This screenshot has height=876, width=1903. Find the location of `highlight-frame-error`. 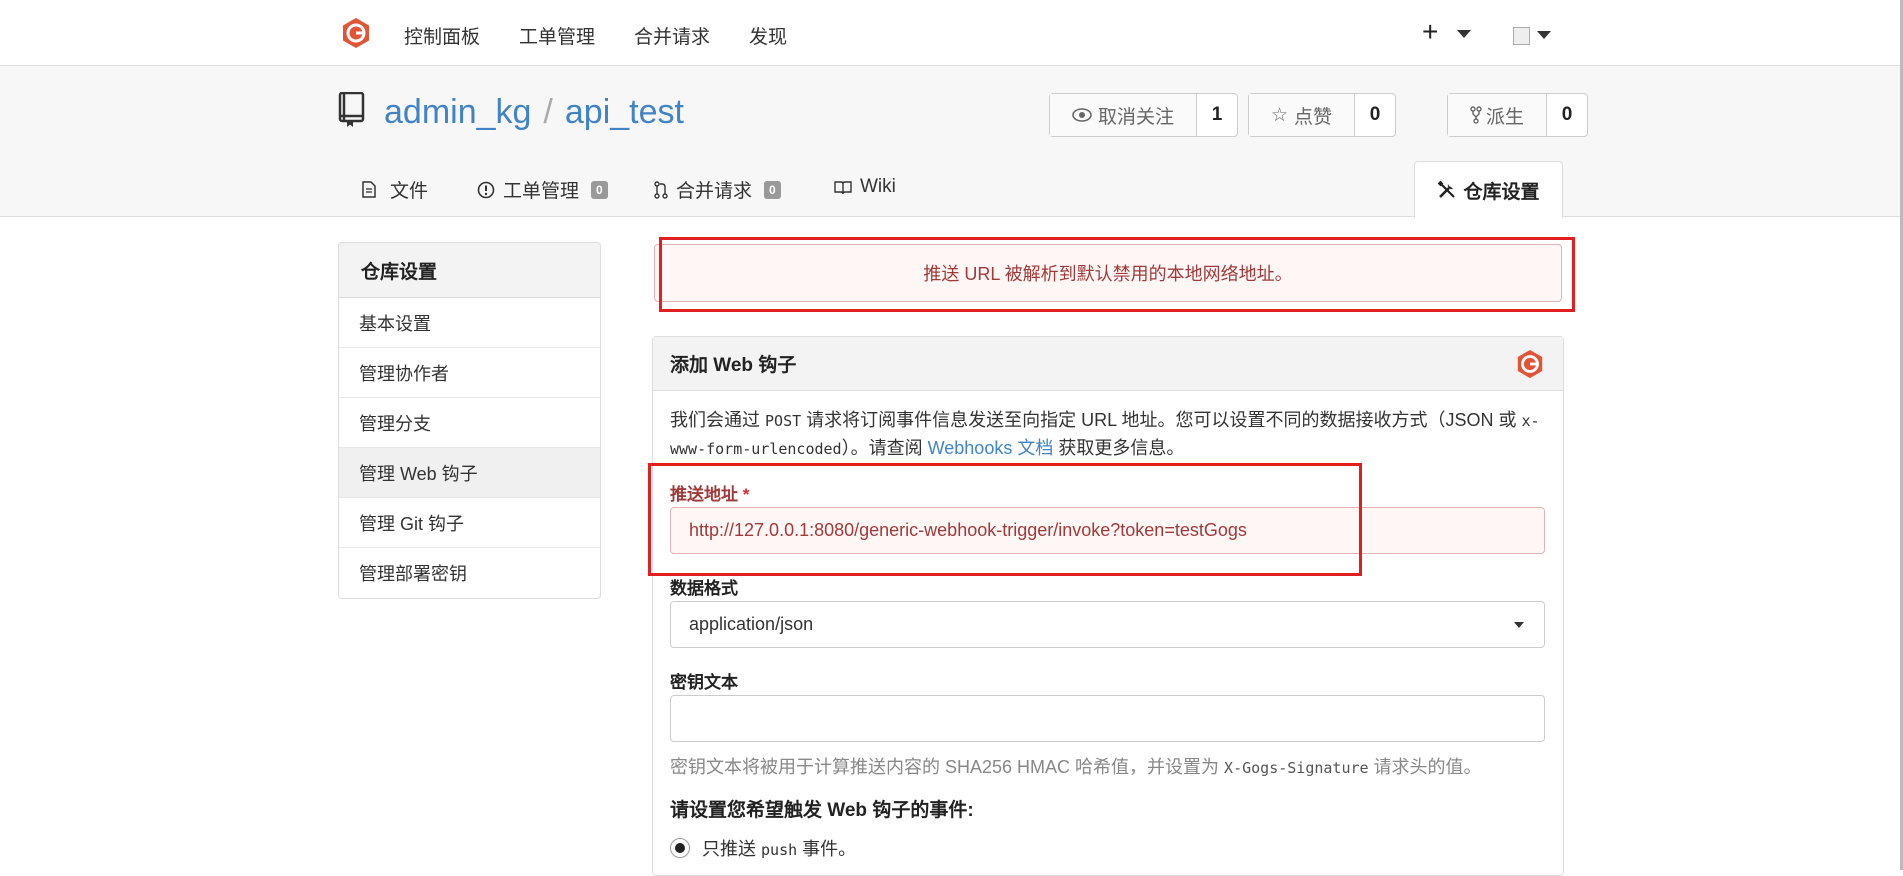

highlight-frame-error is located at coordinates (1117, 274).